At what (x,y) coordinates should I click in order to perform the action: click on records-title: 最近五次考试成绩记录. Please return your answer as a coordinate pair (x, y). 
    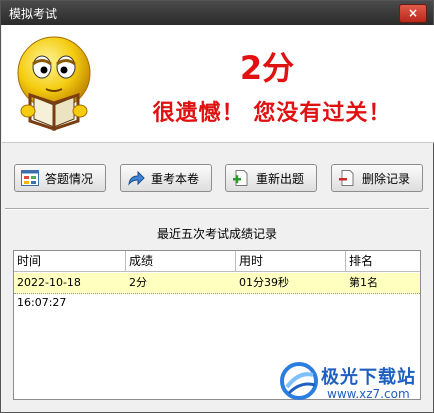
    Looking at the image, I should click on (216, 234).